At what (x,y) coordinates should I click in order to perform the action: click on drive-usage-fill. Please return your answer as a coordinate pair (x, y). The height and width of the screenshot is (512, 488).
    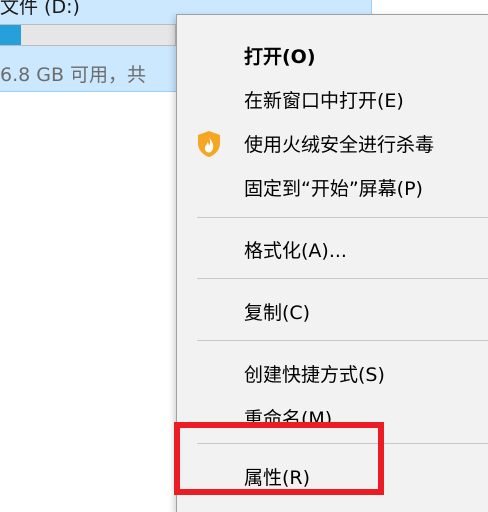
    Looking at the image, I should click on (10, 35).